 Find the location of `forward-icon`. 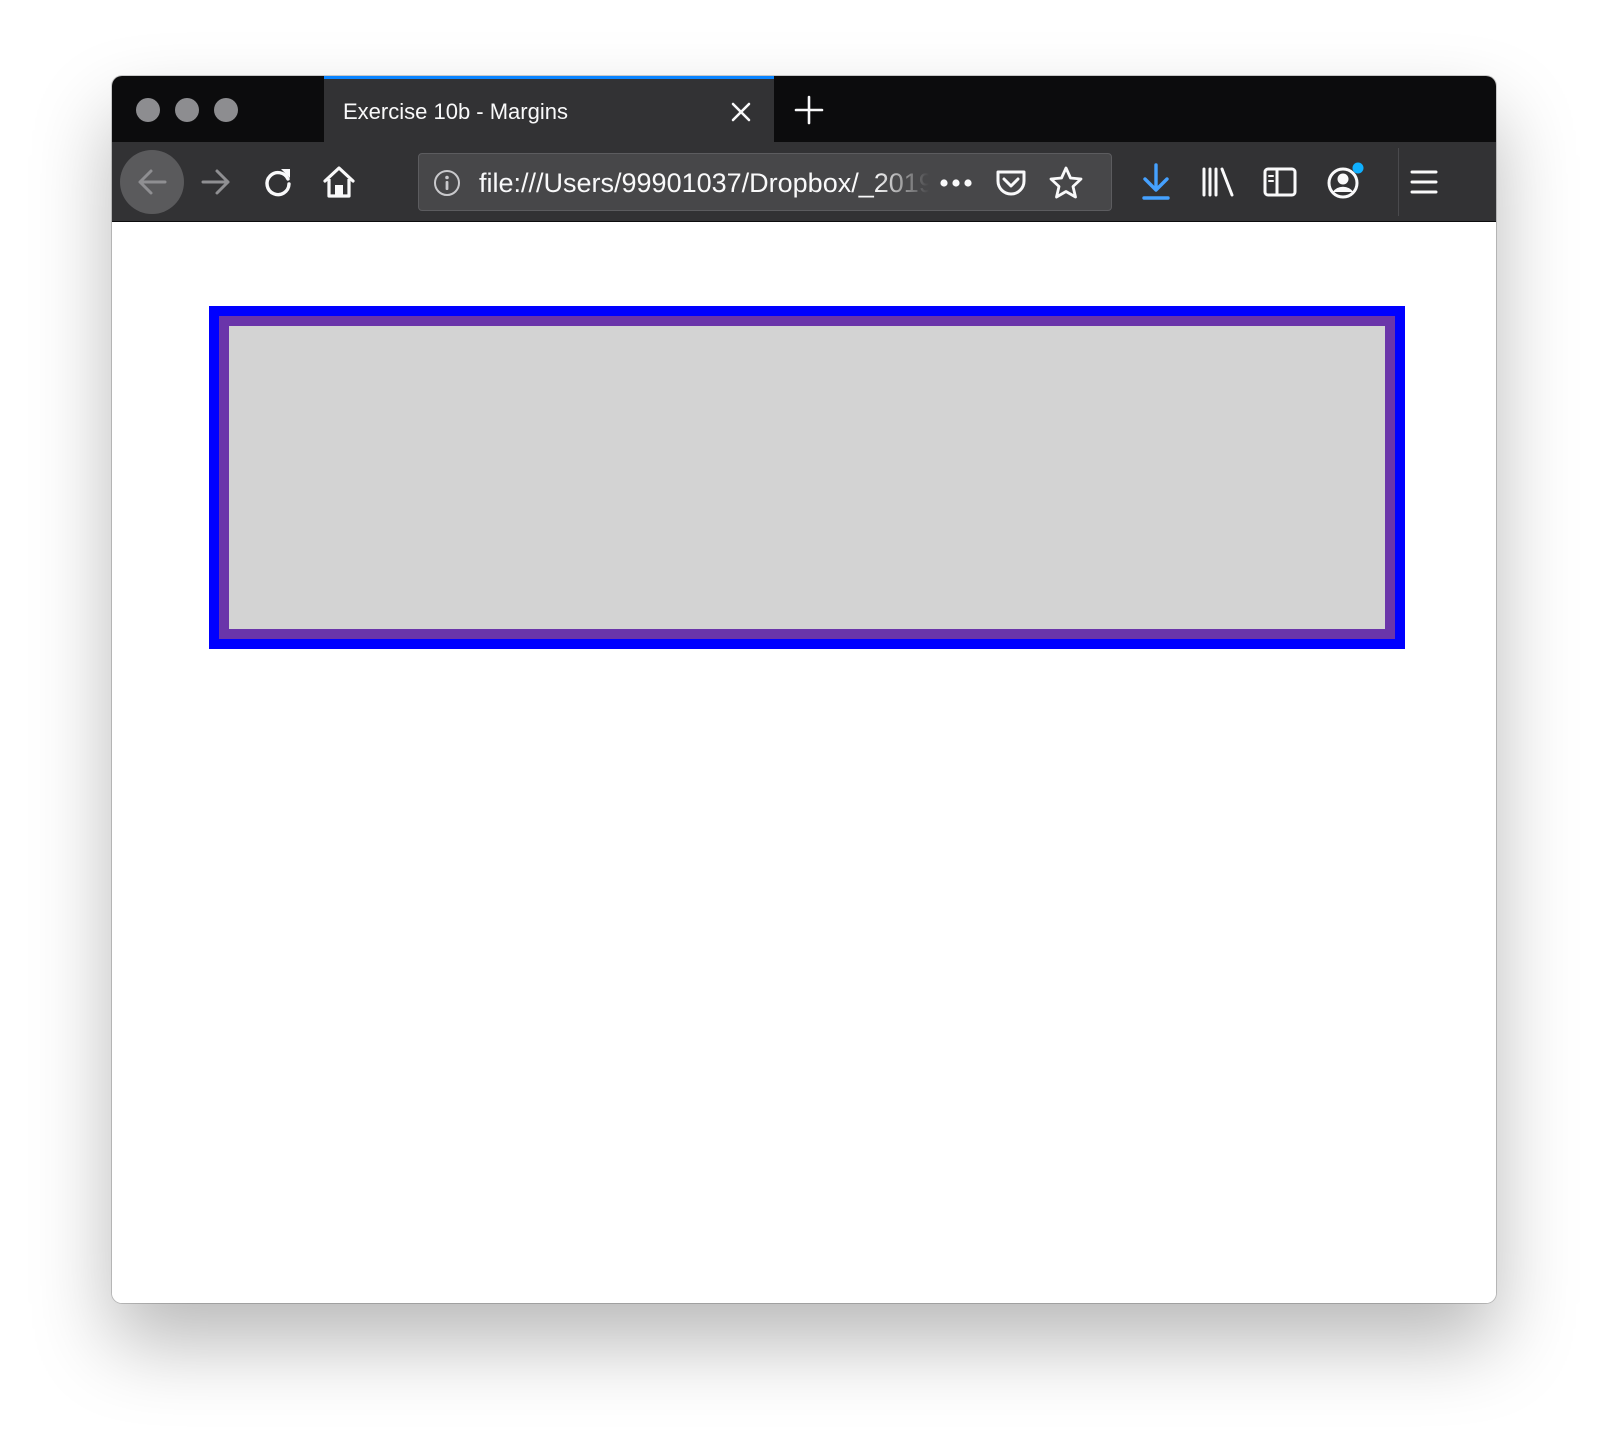

forward-icon is located at coordinates (215, 182).